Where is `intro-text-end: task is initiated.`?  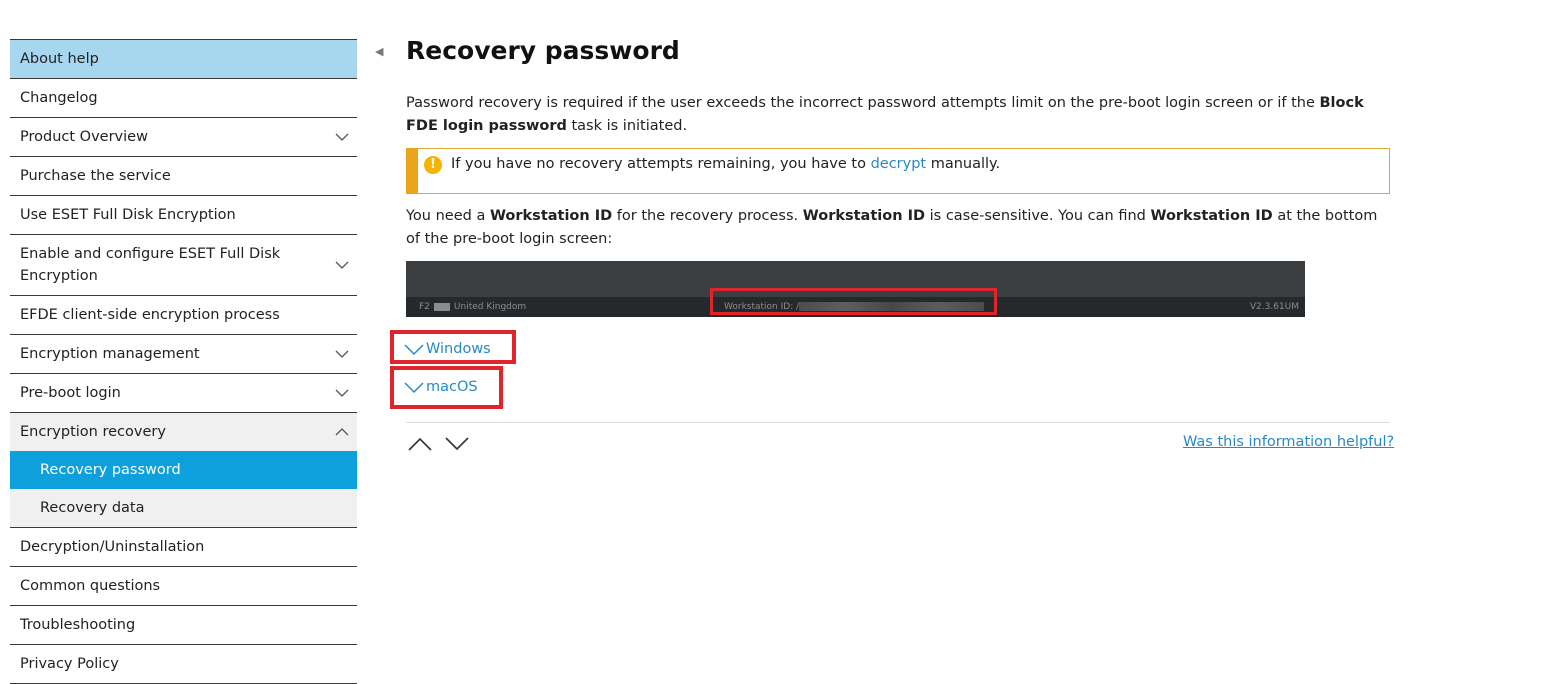
intro-text-end: task is initiated. is located at coordinates (627, 126).